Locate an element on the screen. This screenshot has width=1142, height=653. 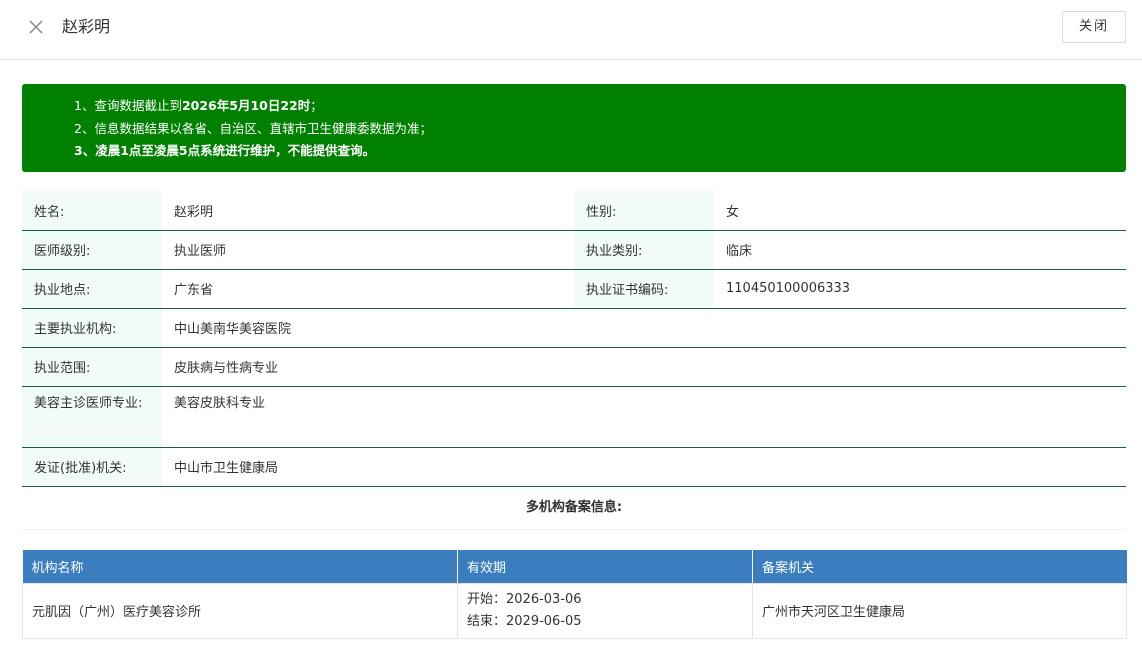
cert-label: 执业证书编码: is located at coordinates (644, 289).